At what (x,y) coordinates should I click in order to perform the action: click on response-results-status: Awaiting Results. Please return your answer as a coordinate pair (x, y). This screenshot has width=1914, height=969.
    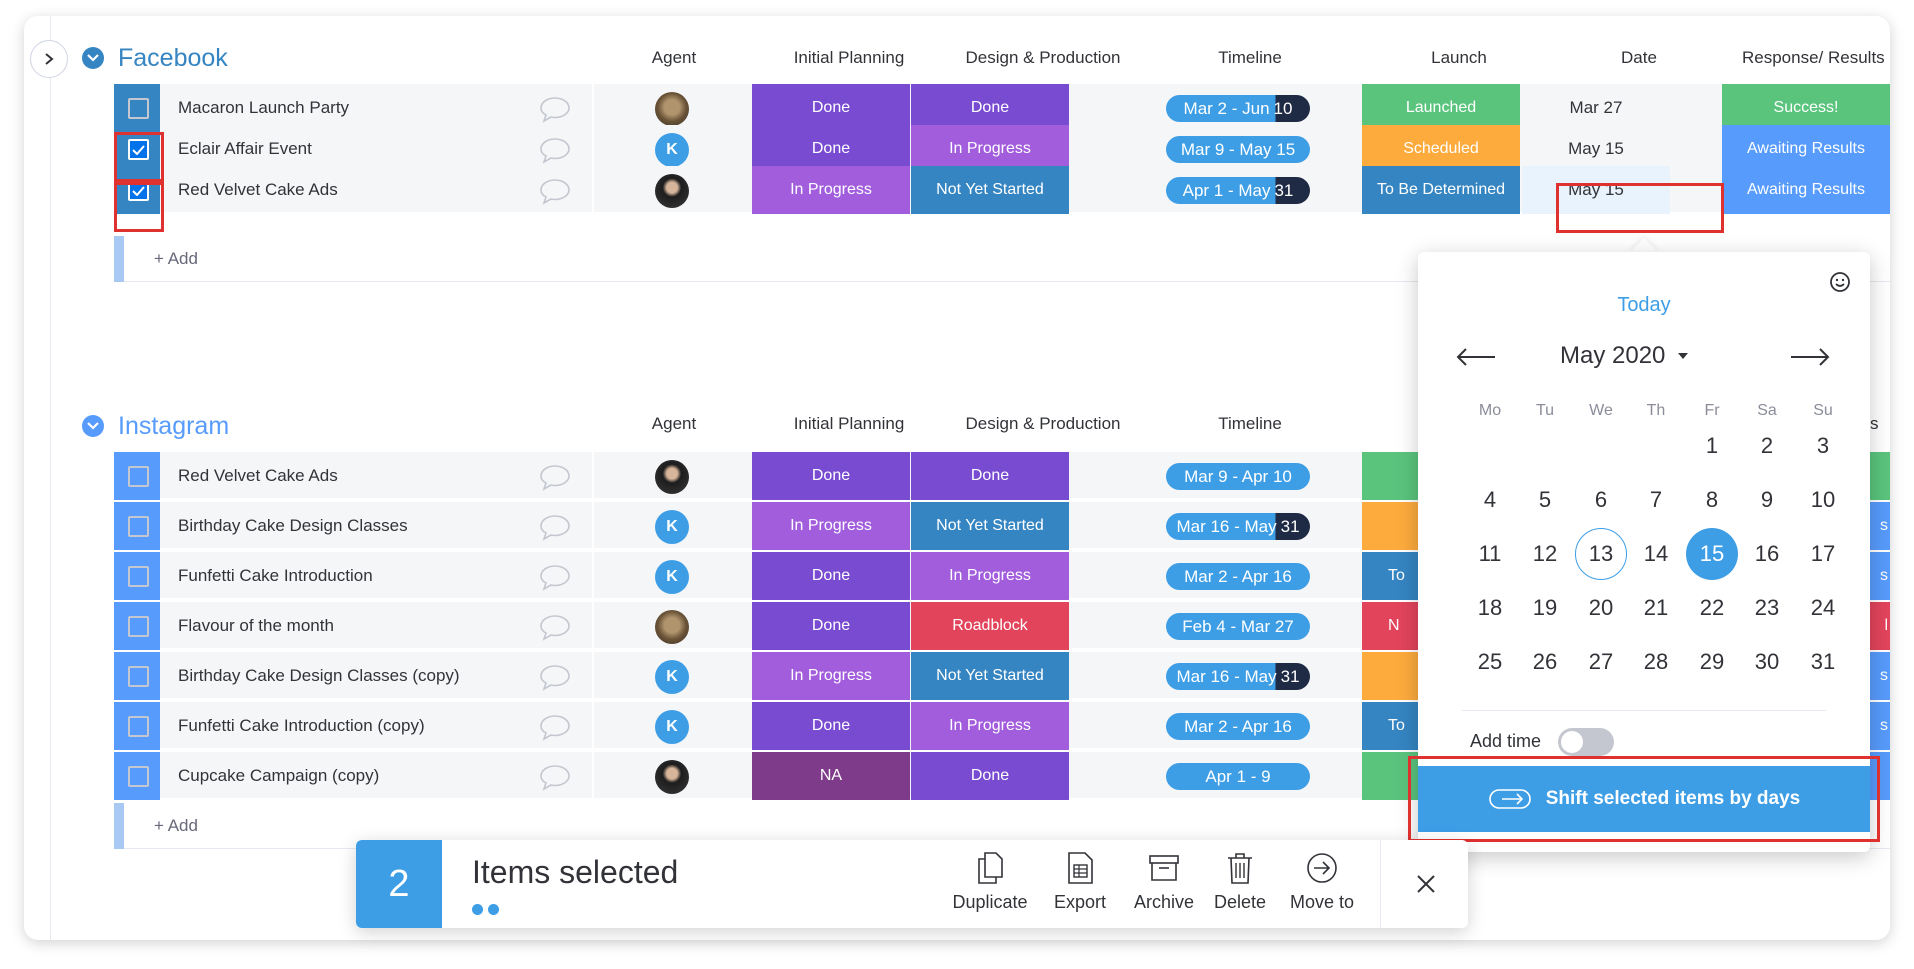
    Looking at the image, I should click on (1806, 190).